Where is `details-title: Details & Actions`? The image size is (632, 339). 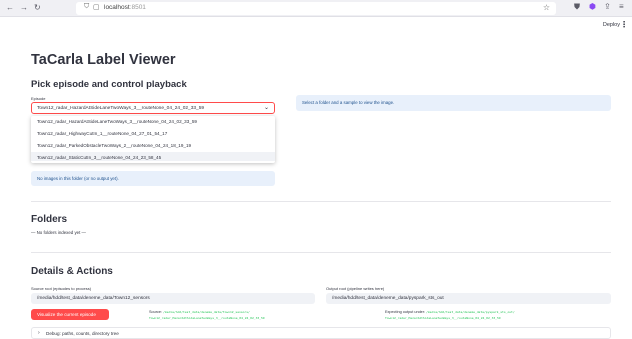
details-title: Details & Actions is located at coordinates (72, 271).